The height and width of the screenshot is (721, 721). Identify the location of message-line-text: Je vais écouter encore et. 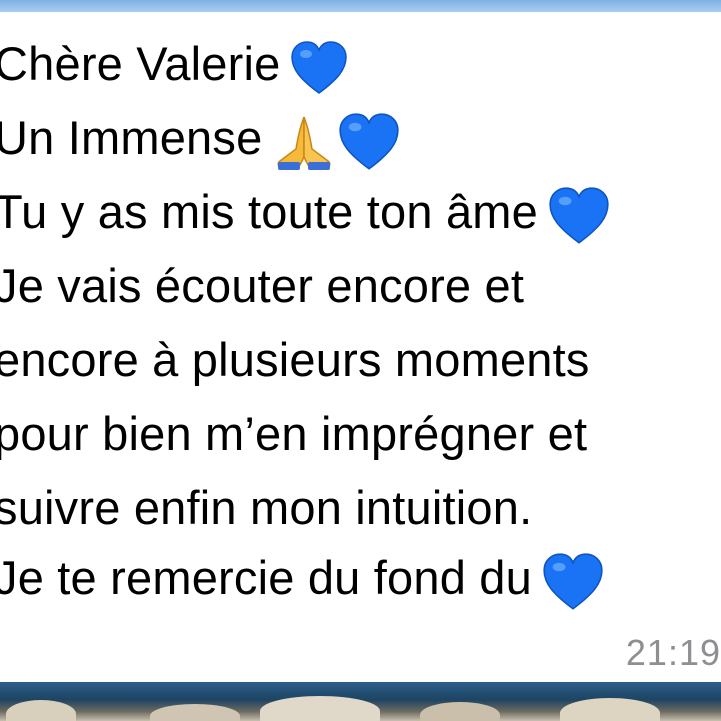
(262, 285).